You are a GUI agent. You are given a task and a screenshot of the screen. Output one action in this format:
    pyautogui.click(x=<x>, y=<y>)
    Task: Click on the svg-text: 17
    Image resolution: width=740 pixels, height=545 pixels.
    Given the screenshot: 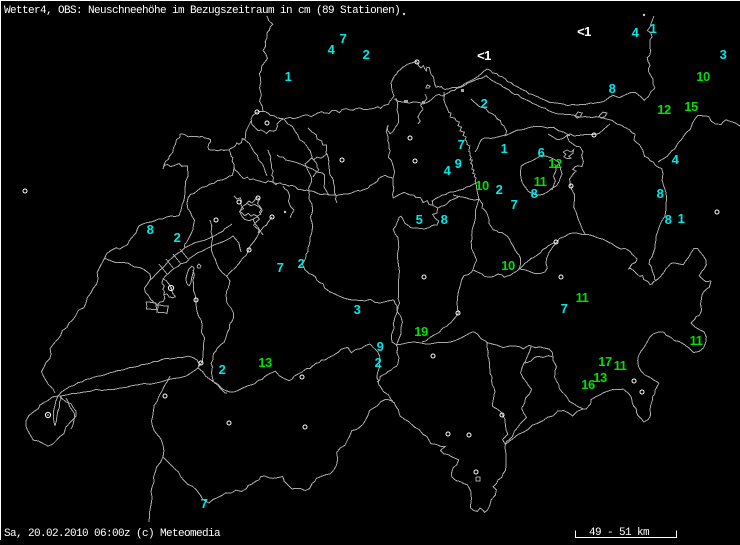 What is the action you would take?
    pyautogui.click(x=605, y=361)
    